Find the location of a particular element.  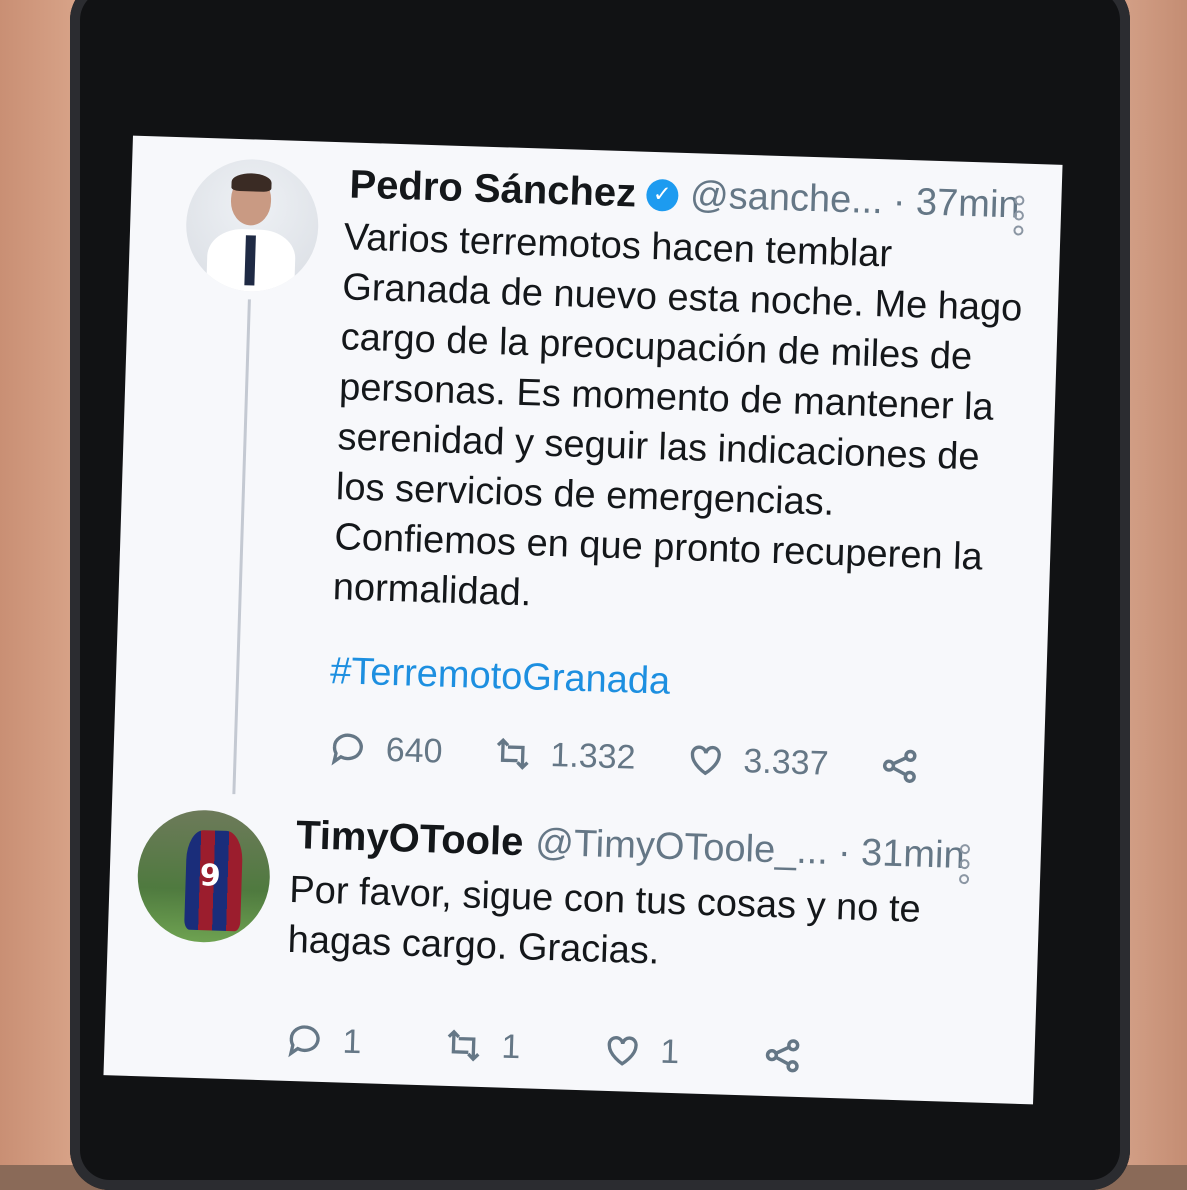

display-name: TimyOToole is located at coordinates (409, 839).